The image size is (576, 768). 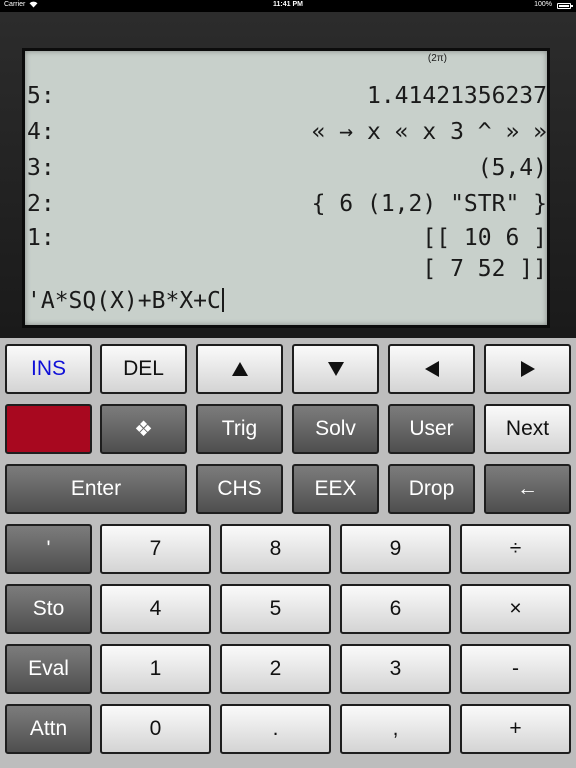 I want to click on up-arrow-icon, so click(x=240, y=369).